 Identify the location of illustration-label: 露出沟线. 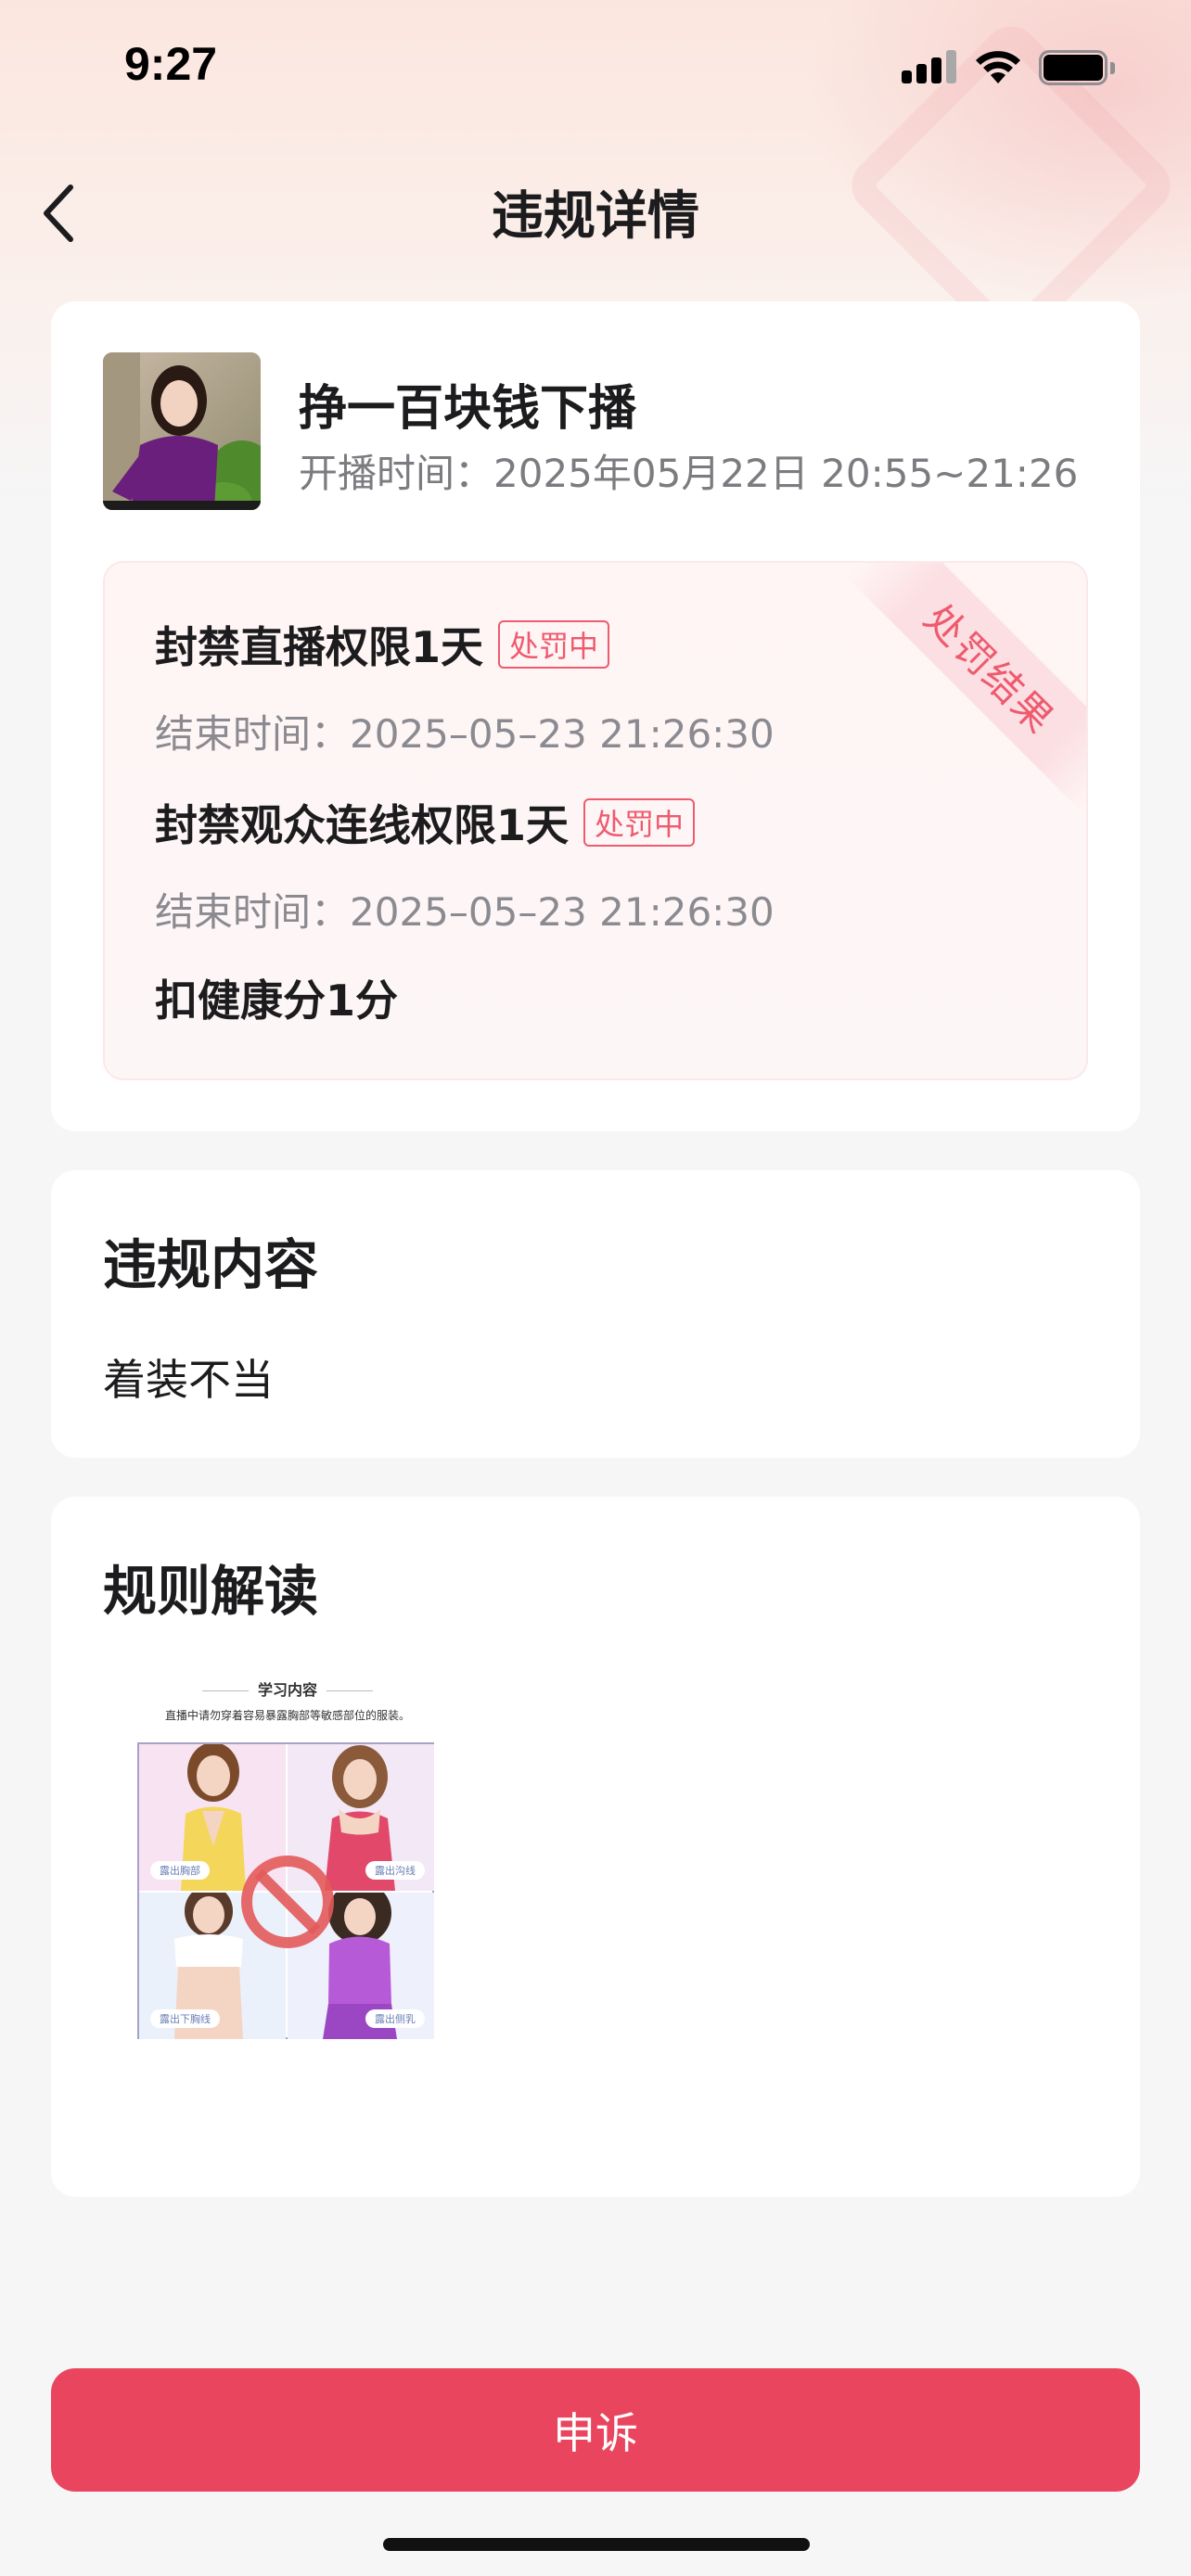
(395, 1870).